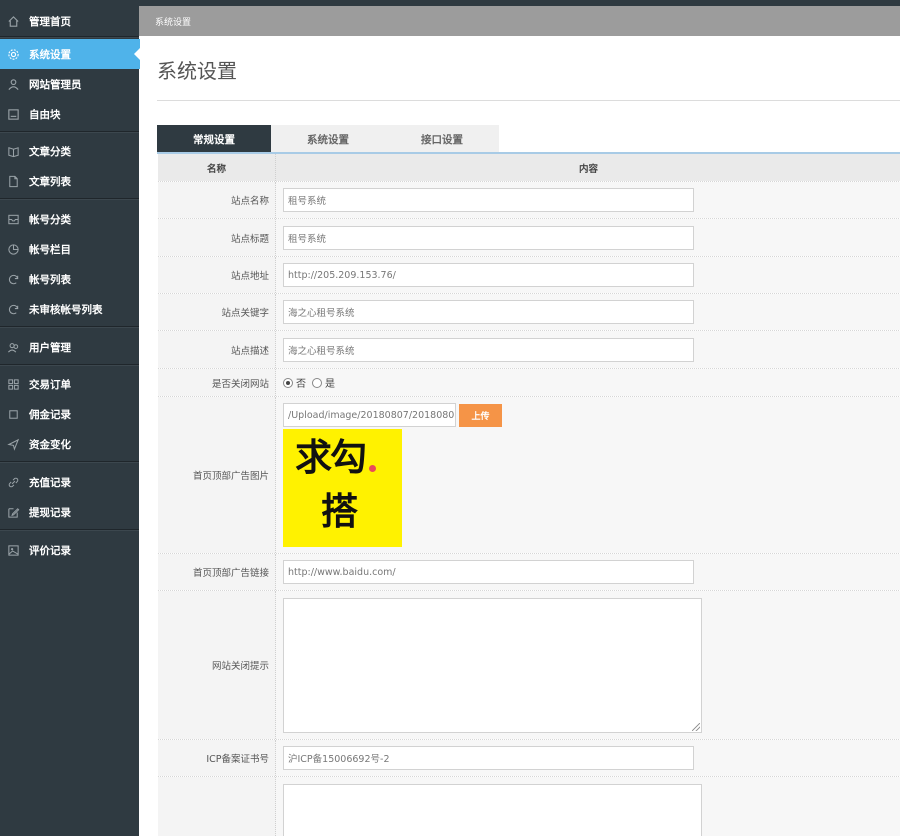  What do you see at coordinates (488, 238) in the screenshot?
I see `site-title-input: 租号系统` at bounding box center [488, 238].